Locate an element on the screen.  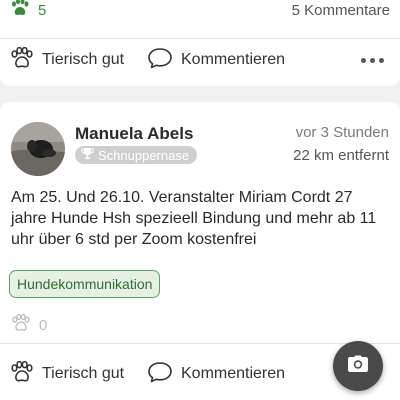
user-badge: Schnuppernase is located at coordinates (136, 155).